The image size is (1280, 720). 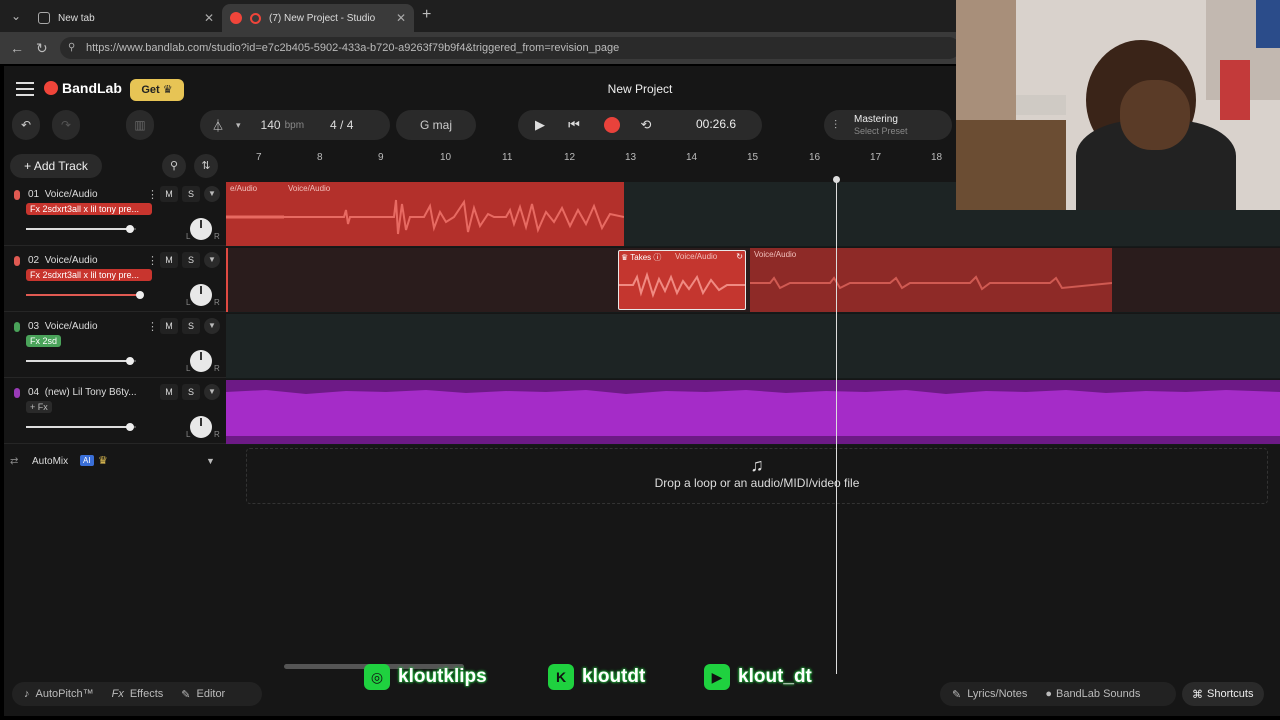 What do you see at coordinates (1223, 694) in the screenshot?
I see `shortcuts-button: ⌘ Shortcuts` at bounding box center [1223, 694].